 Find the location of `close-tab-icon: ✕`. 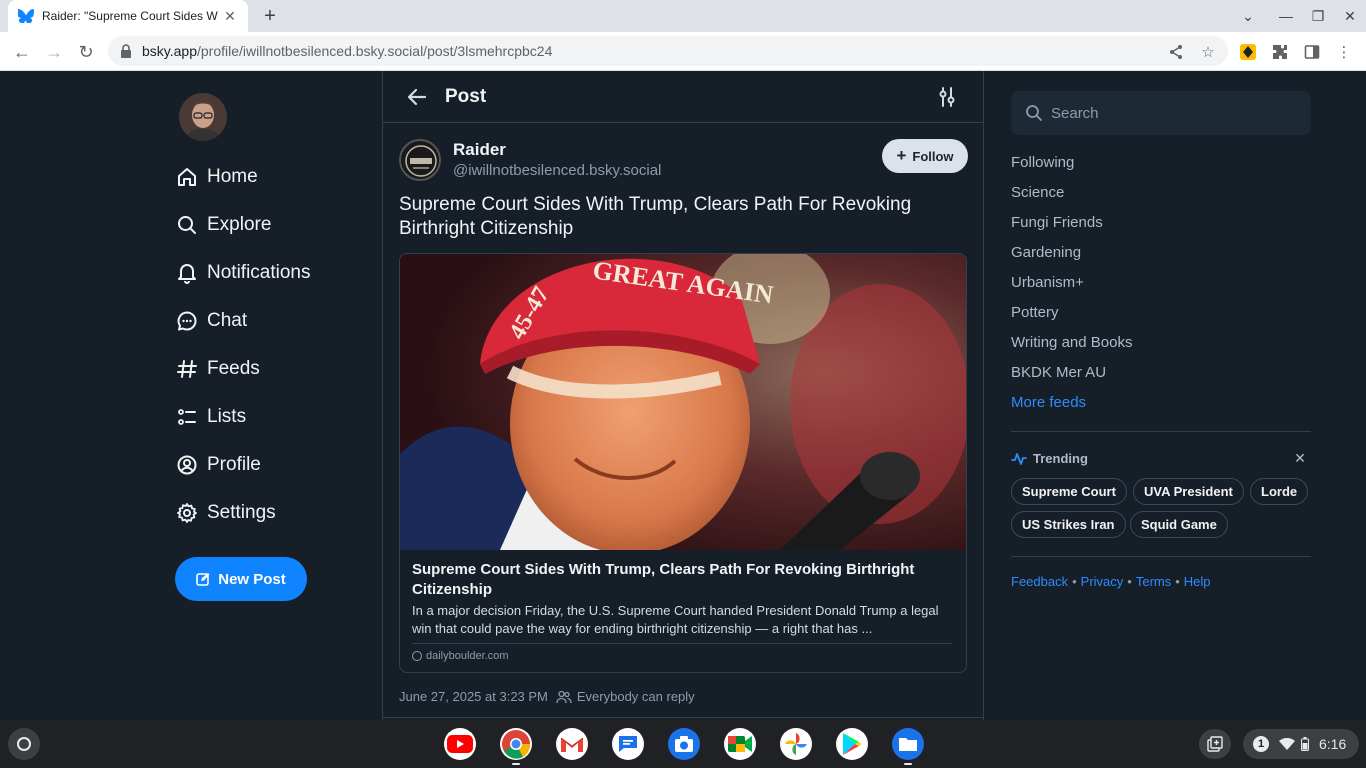

close-tab-icon: ✕ is located at coordinates (230, 16).